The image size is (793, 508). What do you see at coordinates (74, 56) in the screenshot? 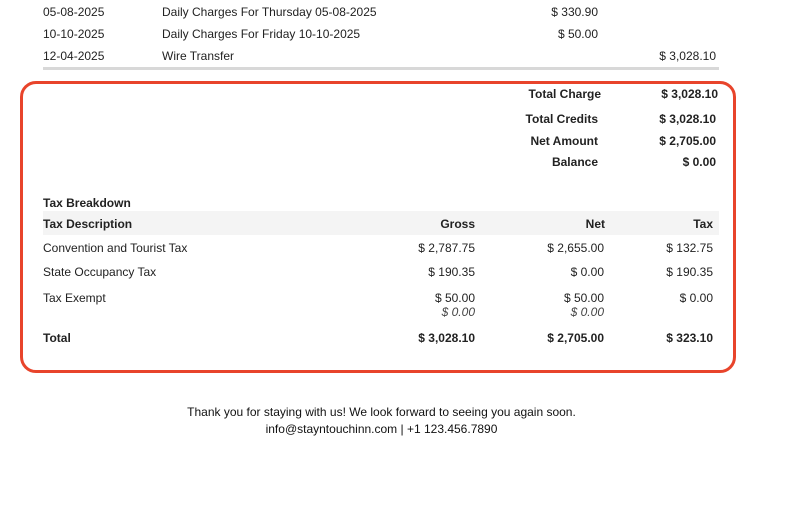
I see `charge-date: 12-04-2025` at bounding box center [74, 56].